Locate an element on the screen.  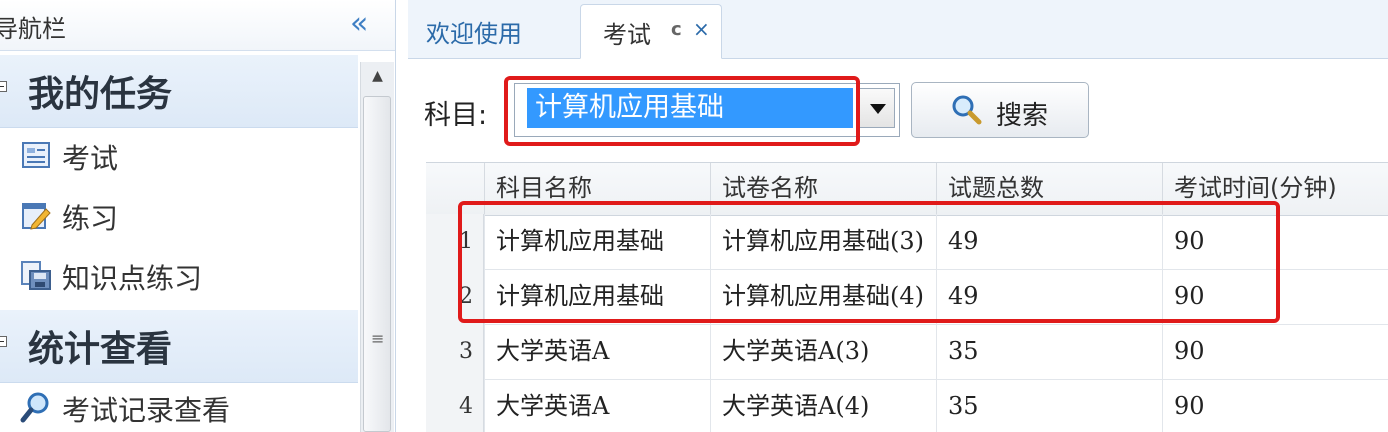
column-header: 试卷名称 is located at coordinates (823, 189).